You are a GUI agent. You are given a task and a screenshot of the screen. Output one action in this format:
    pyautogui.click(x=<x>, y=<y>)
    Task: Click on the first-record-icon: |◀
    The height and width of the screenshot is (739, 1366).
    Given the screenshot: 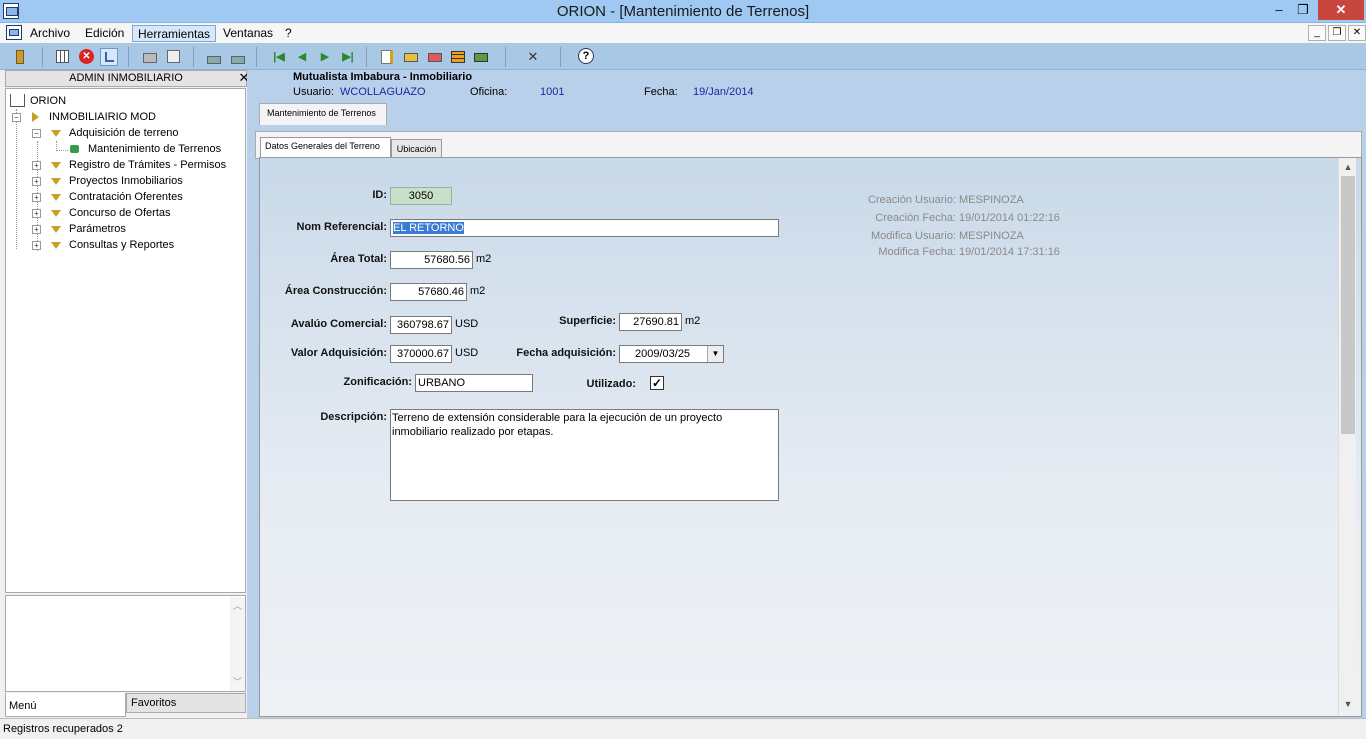 What is the action you would take?
    pyautogui.click(x=279, y=57)
    